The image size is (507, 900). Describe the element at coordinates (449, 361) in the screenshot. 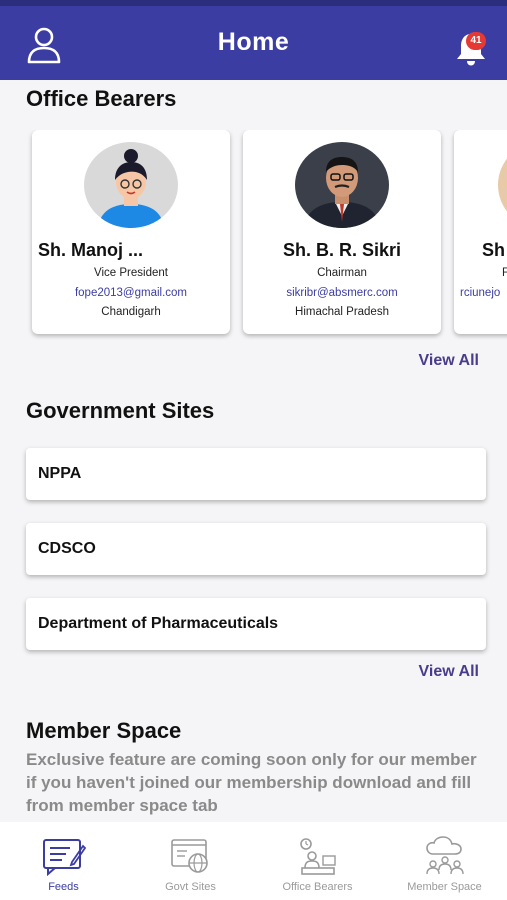

I see `office-bearers-view-all-link: View All` at that location.